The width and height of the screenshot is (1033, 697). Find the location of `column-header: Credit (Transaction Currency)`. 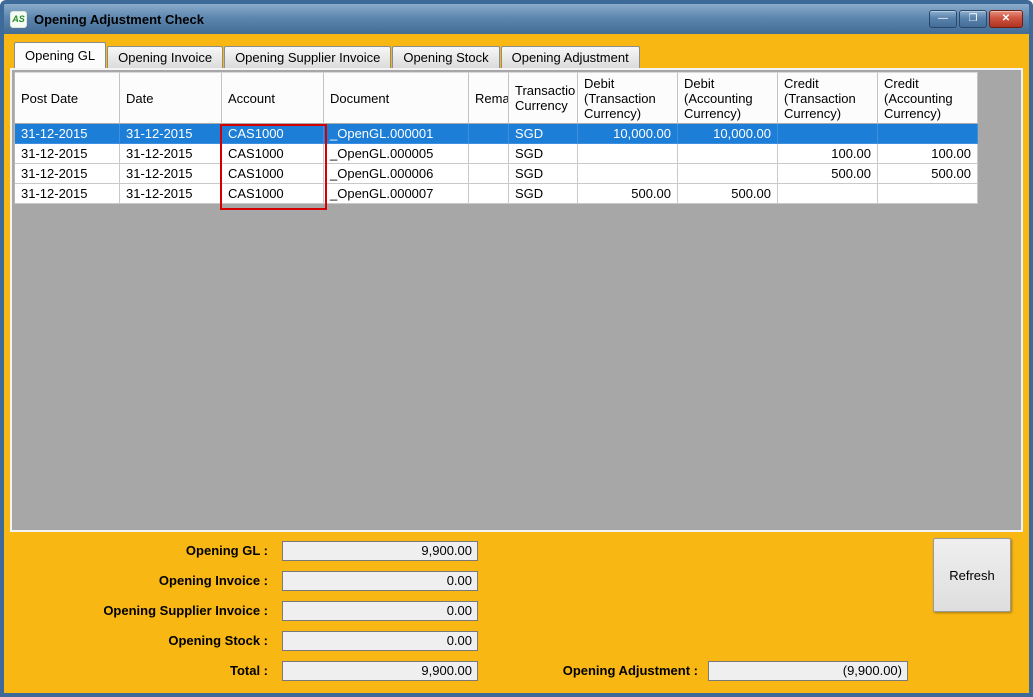

column-header: Credit (Transaction Currency) is located at coordinates (828, 98).